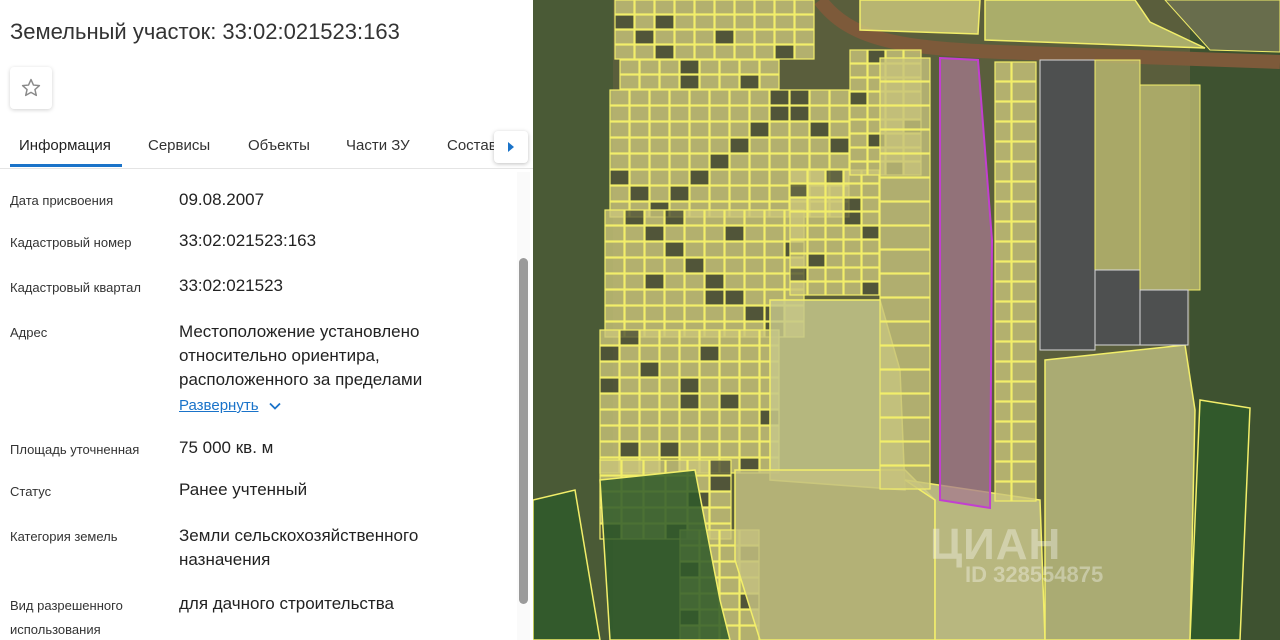  Describe the element at coordinates (230, 405) in the screenshot. I see `expand-address-link: Развернуть` at that location.